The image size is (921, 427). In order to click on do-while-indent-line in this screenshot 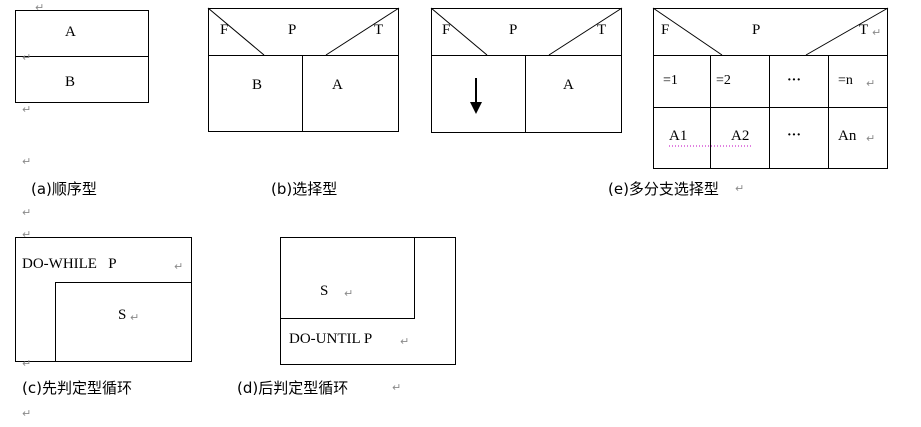, I will do `click(55, 322)`.